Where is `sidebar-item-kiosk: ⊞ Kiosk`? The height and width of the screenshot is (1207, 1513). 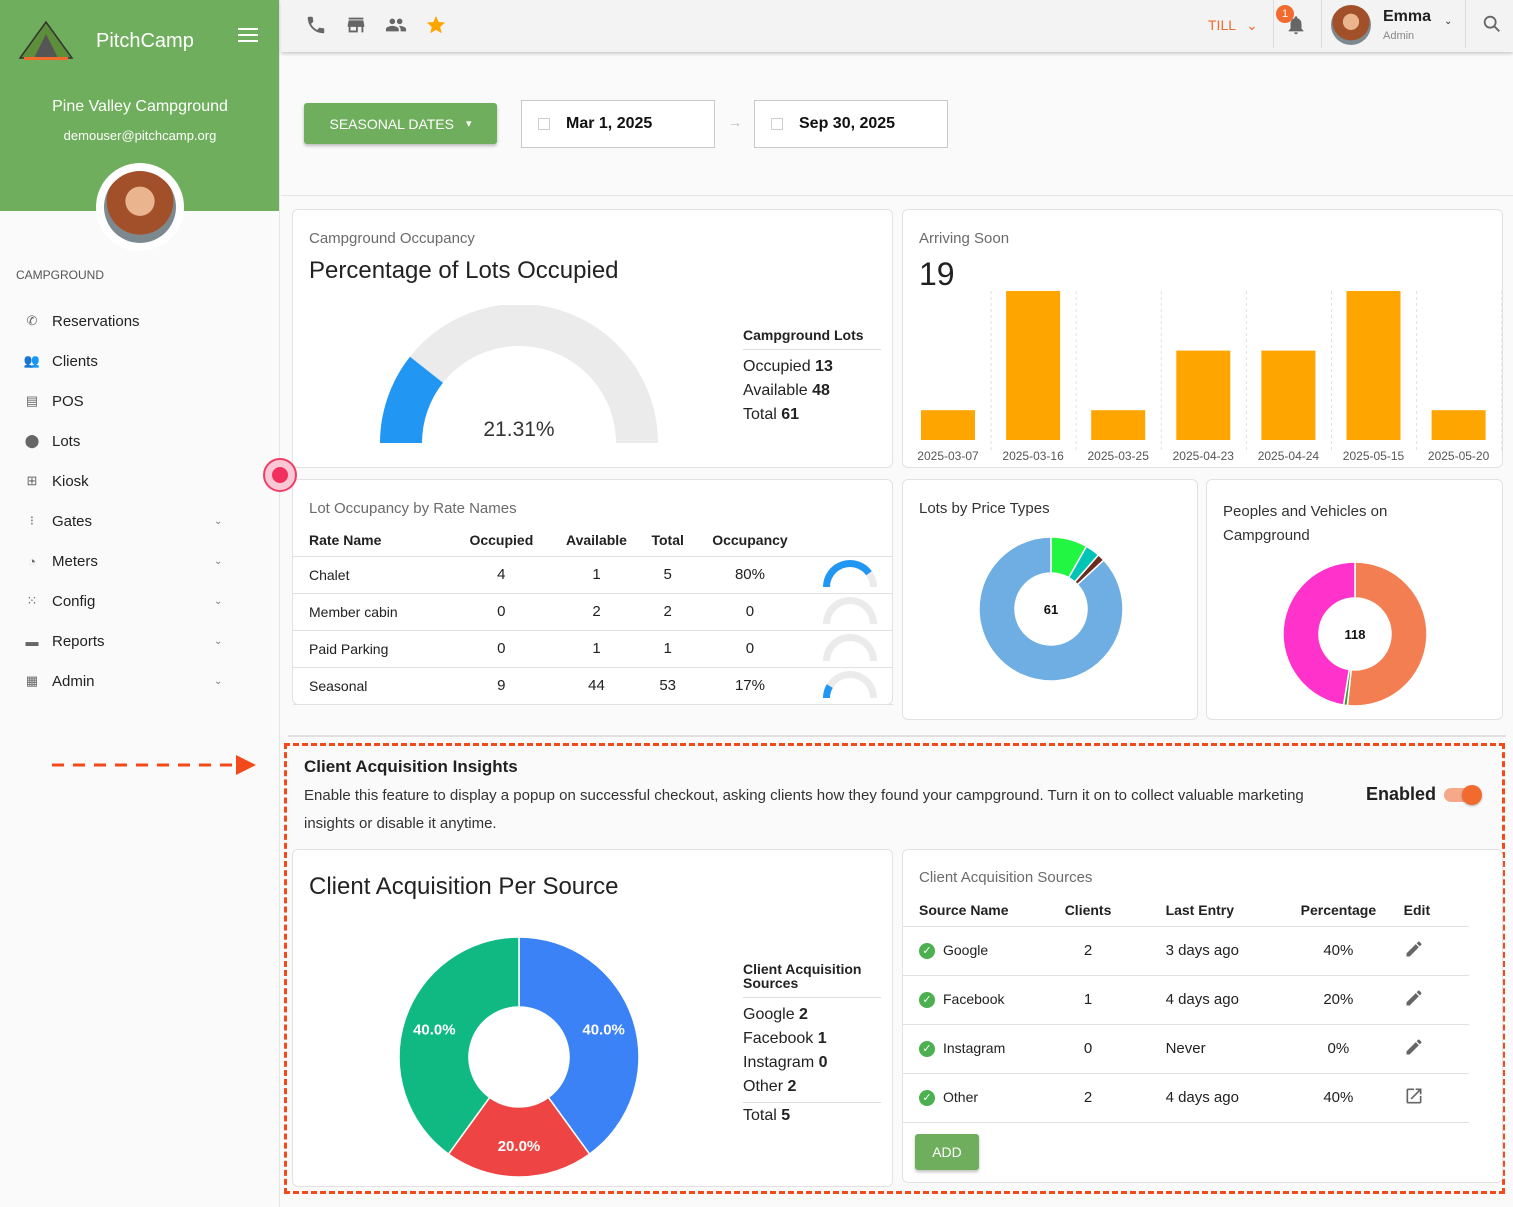
sidebar-item-kiosk: ⊞ Kiosk is located at coordinates (140, 481).